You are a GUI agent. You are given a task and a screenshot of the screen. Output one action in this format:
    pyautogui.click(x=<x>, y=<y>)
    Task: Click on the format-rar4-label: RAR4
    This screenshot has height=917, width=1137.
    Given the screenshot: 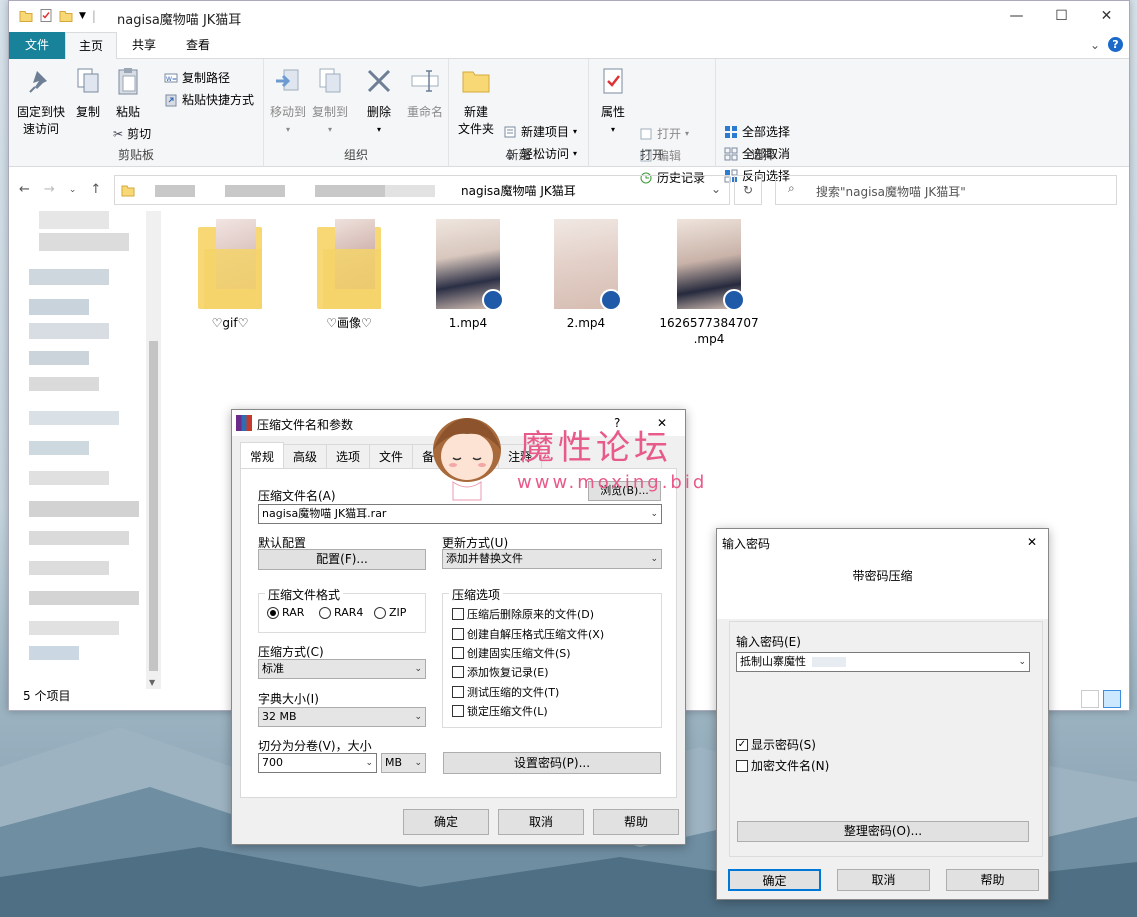 What is the action you would take?
    pyautogui.click(x=349, y=612)
    